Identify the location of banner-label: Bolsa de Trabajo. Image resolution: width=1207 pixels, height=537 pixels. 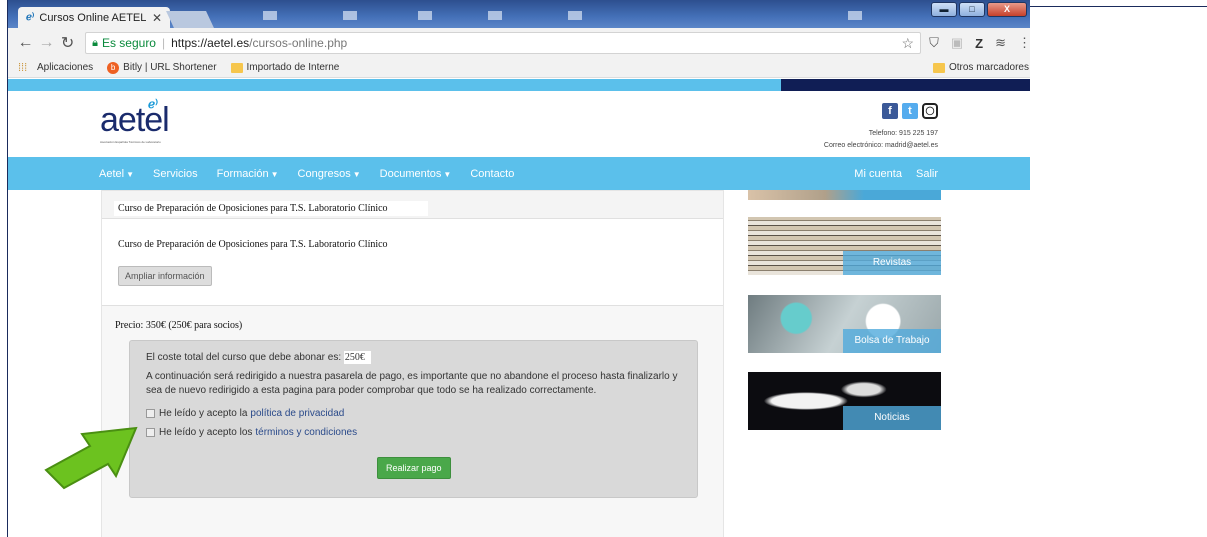
(892, 341).